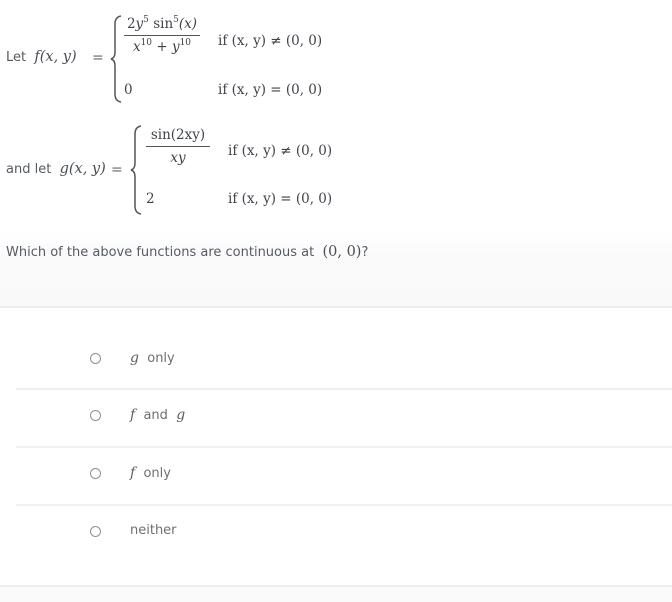  What do you see at coordinates (344, 476) in the screenshot?
I see `option-f-only: f only` at bounding box center [344, 476].